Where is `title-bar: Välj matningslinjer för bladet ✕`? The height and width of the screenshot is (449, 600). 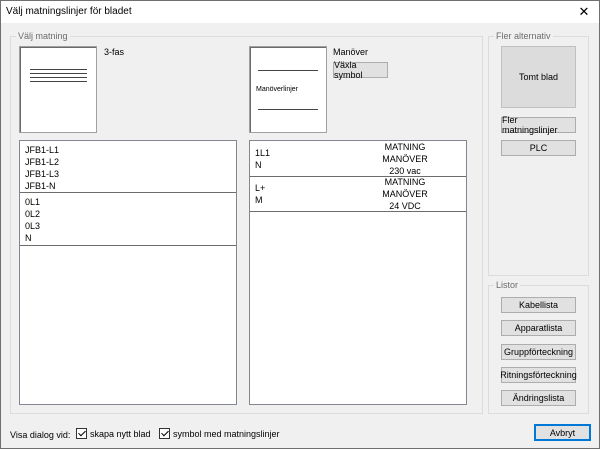 title-bar: Välj matningslinjer för bladet ✕ is located at coordinates (300, 12).